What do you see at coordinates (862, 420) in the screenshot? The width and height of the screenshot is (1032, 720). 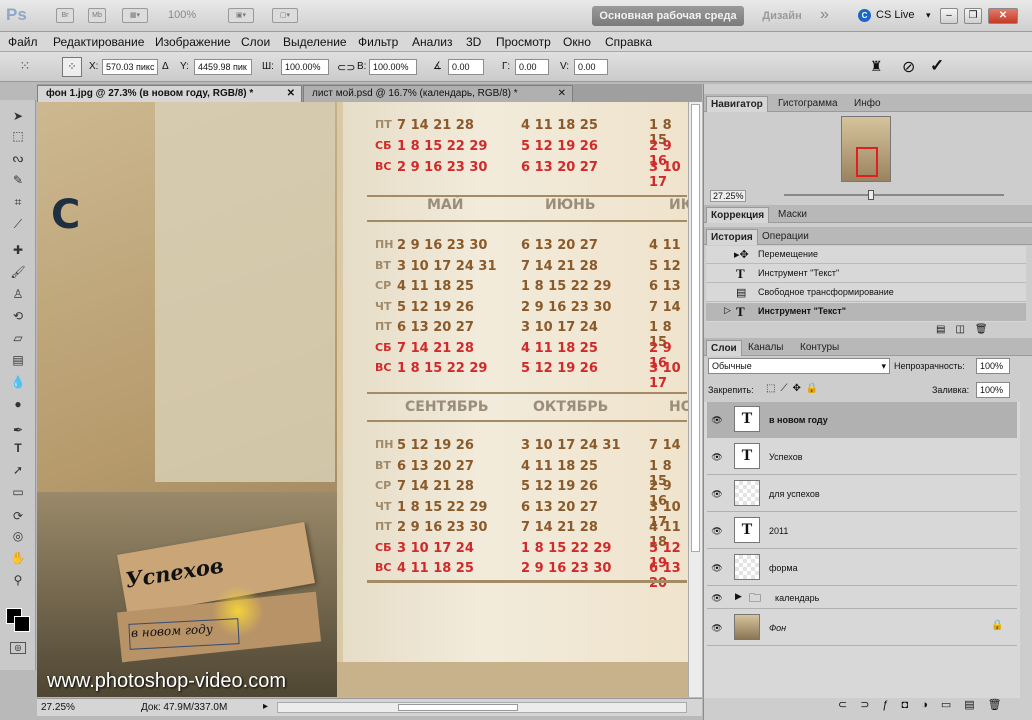 I see `layer-row: 👁 Tв новом году` at bounding box center [862, 420].